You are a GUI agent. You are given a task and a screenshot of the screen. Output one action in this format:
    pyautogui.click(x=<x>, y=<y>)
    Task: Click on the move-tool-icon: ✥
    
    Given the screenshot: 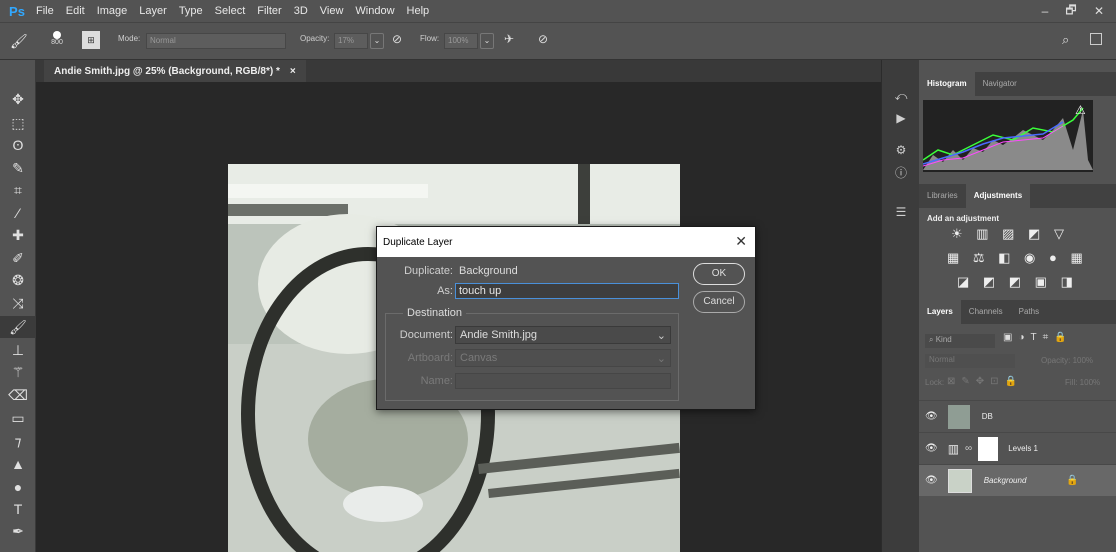 What is the action you would take?
    pyautogui.click(x=18, y=99)
    